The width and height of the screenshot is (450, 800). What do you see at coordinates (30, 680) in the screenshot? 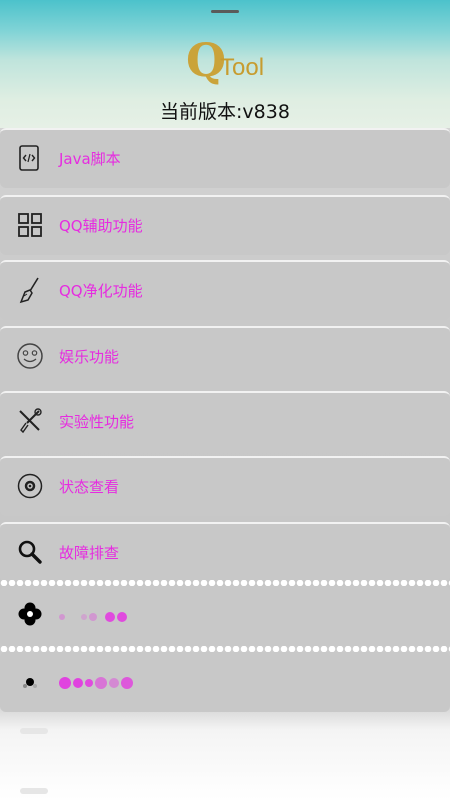
I see `dot-icon` at bounding box center [30, 680].